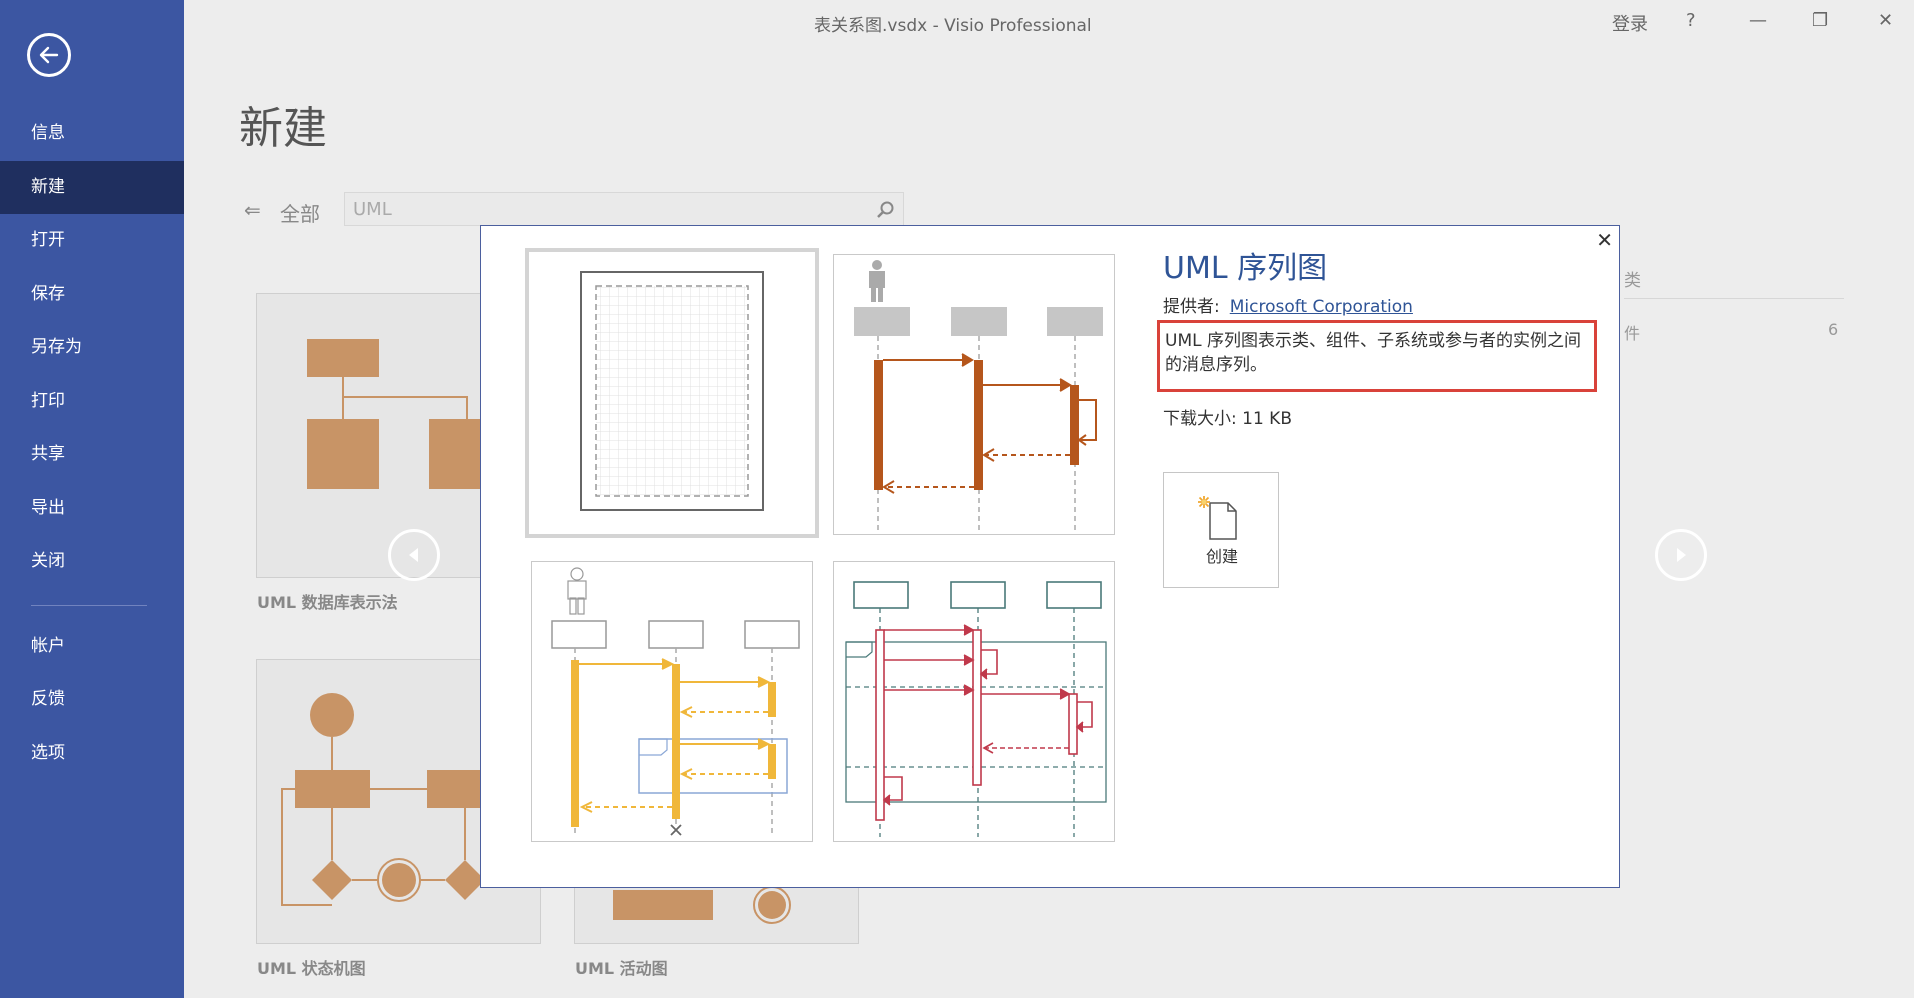 This screenshot has height=998, width=1914. I want to click on preview-thumbnail-red-sequence, so click(974, 701).